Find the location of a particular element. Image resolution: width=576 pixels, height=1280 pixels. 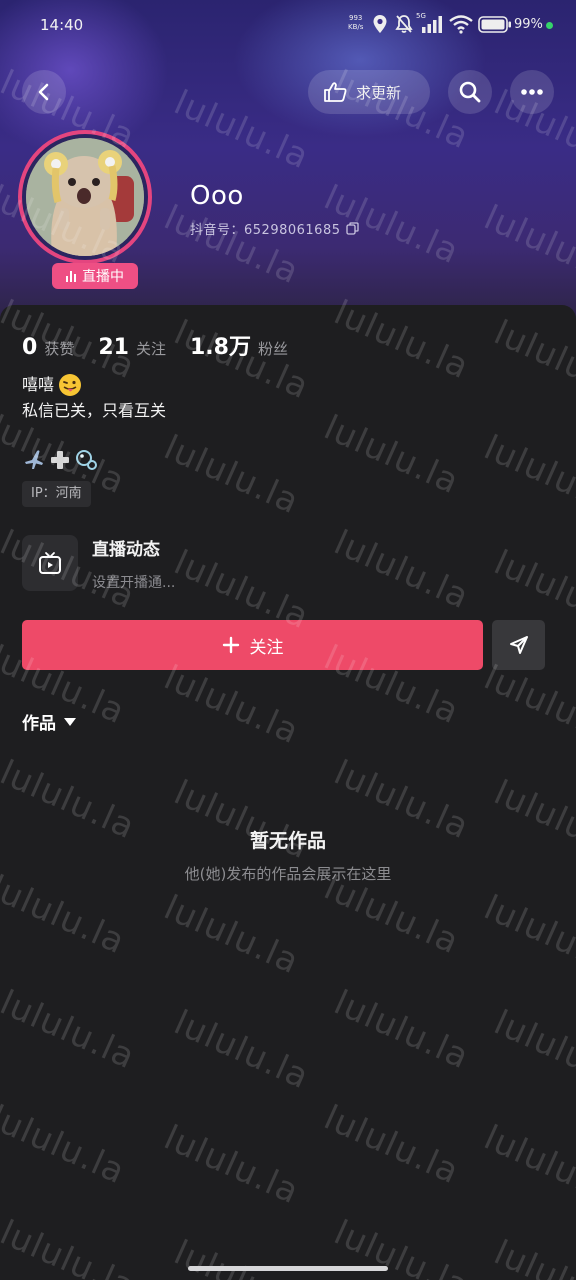

empty-works-title: 暂无作品 is located at coordinates (287, 841).